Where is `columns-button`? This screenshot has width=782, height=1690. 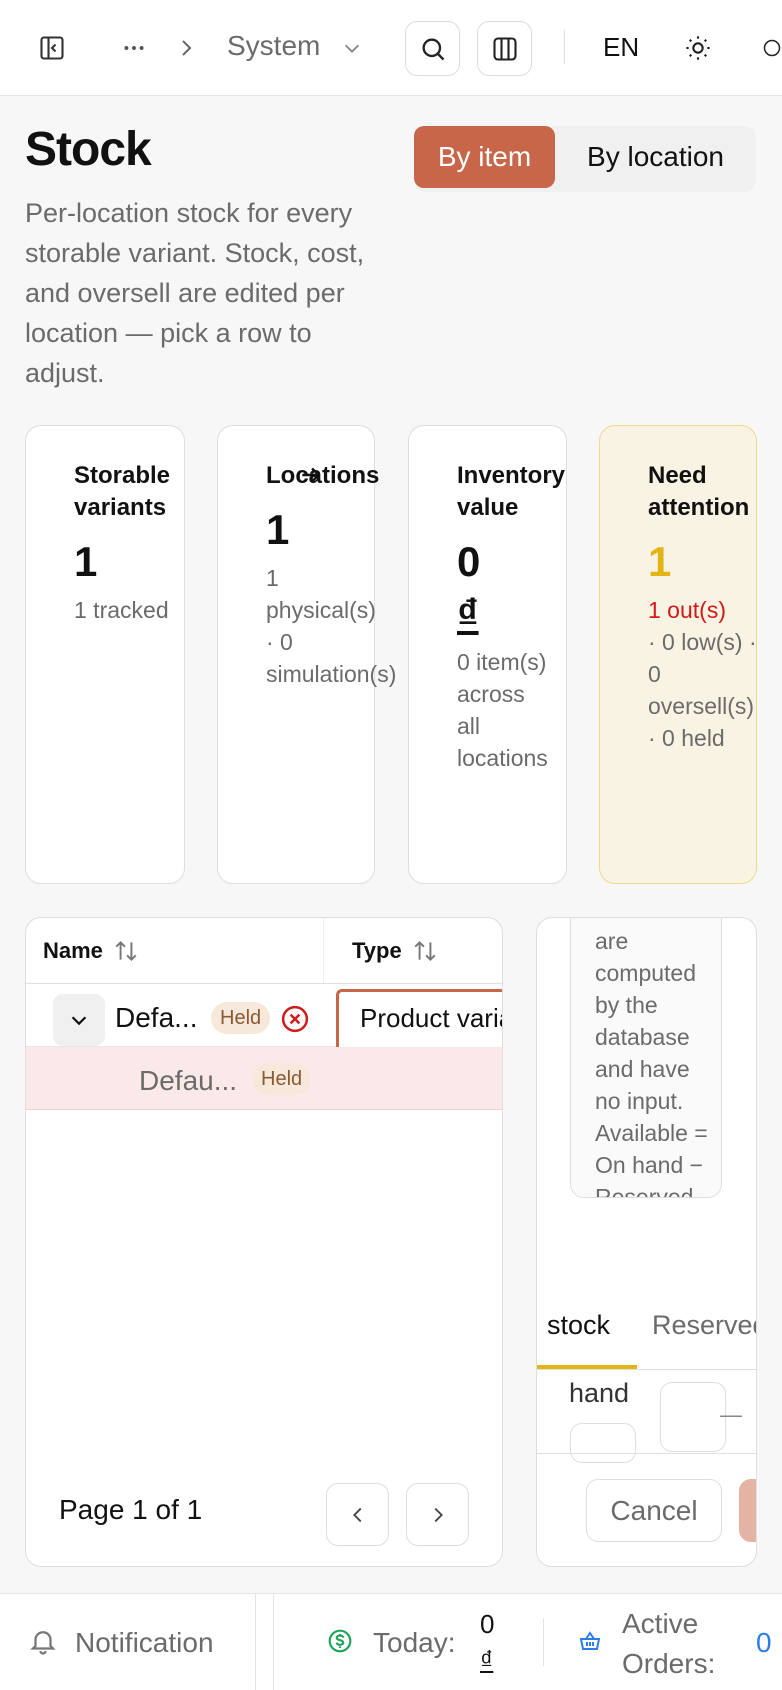
columns-button is located at coordinates (504, 48).